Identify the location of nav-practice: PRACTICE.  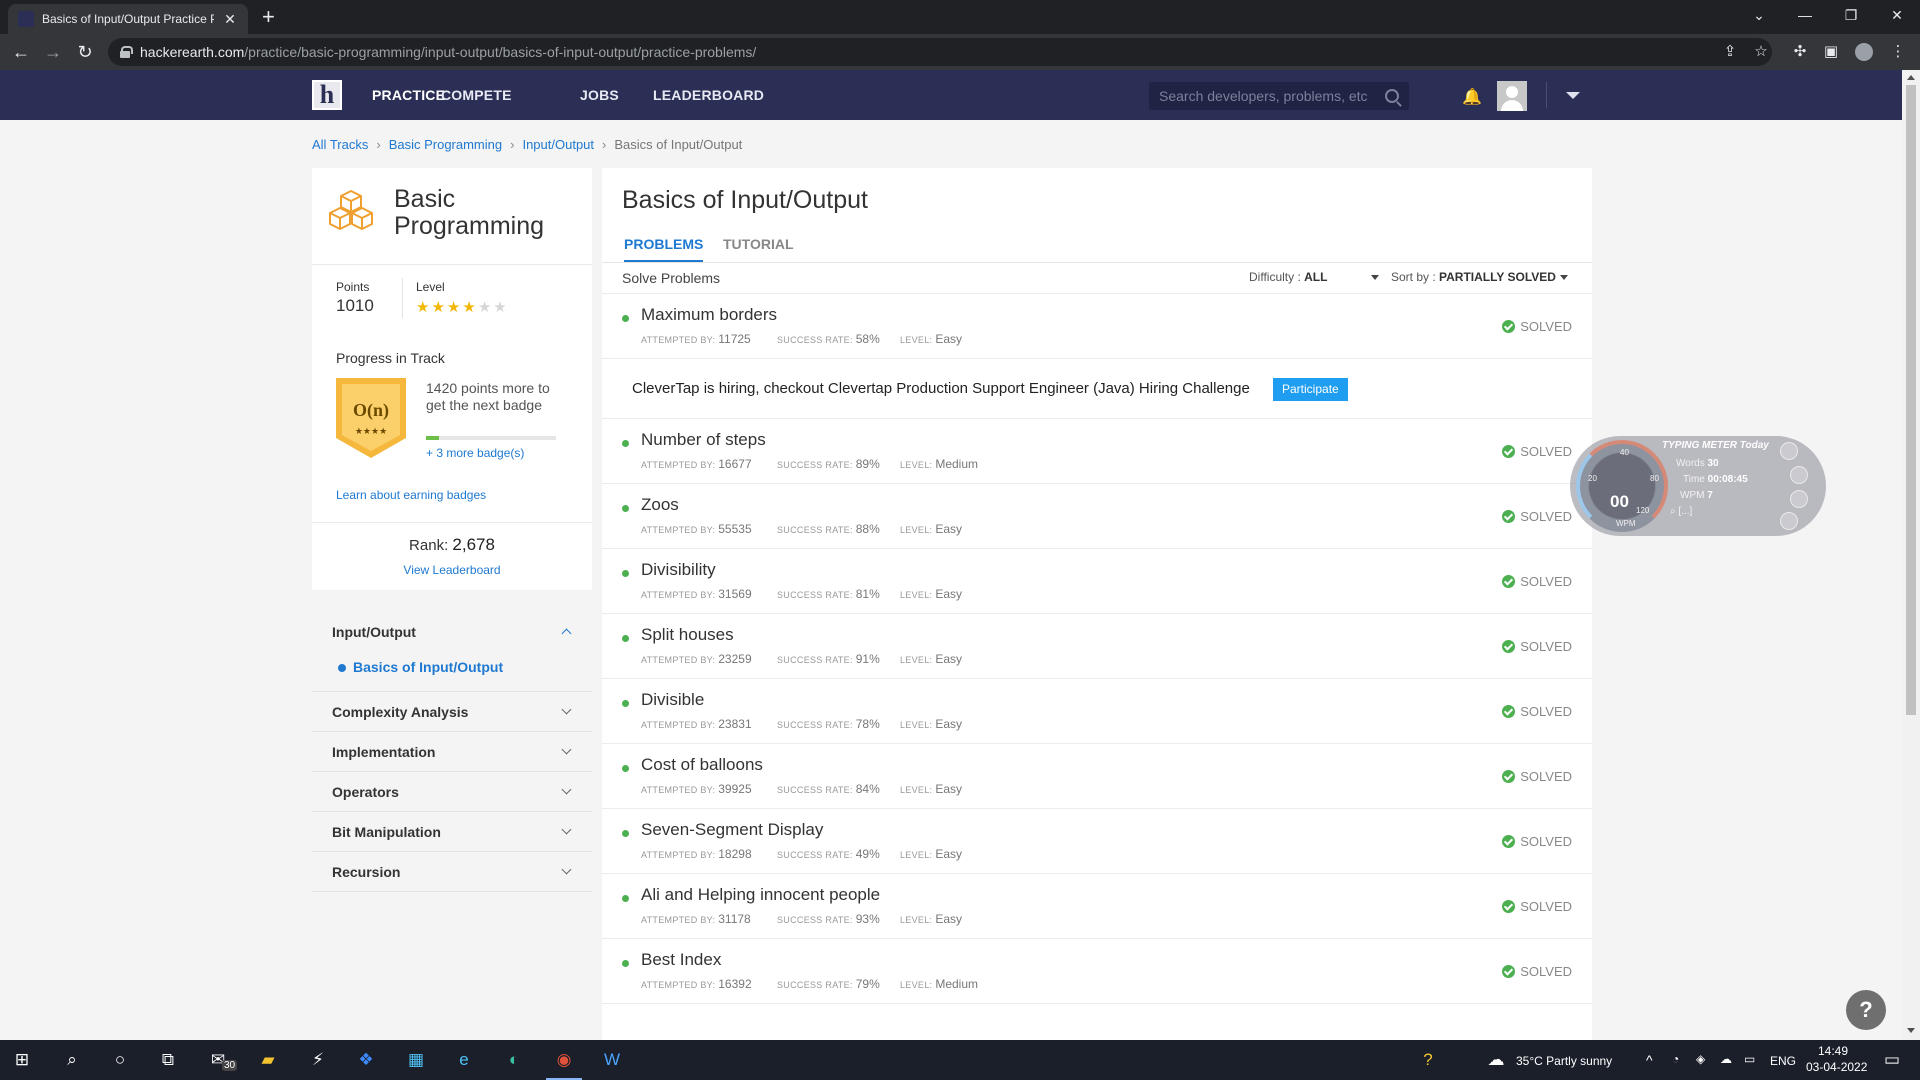
(408, 95).